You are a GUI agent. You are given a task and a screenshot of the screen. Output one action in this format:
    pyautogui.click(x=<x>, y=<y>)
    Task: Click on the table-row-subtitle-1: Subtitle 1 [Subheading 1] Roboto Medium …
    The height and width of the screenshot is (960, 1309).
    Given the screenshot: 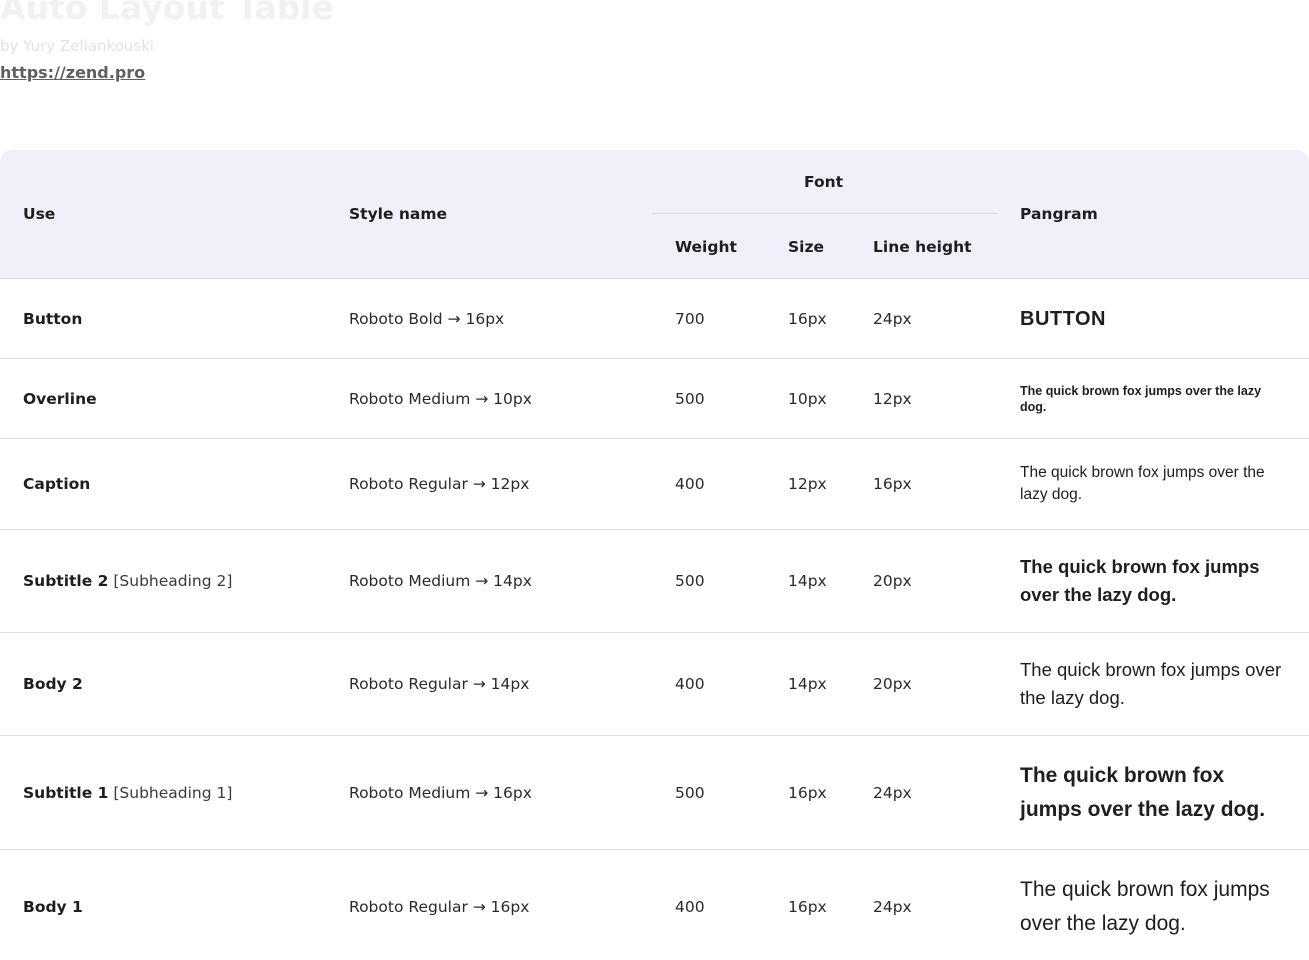 What is the action you would take?
    pyautogui.click(x=654, y=793)
    